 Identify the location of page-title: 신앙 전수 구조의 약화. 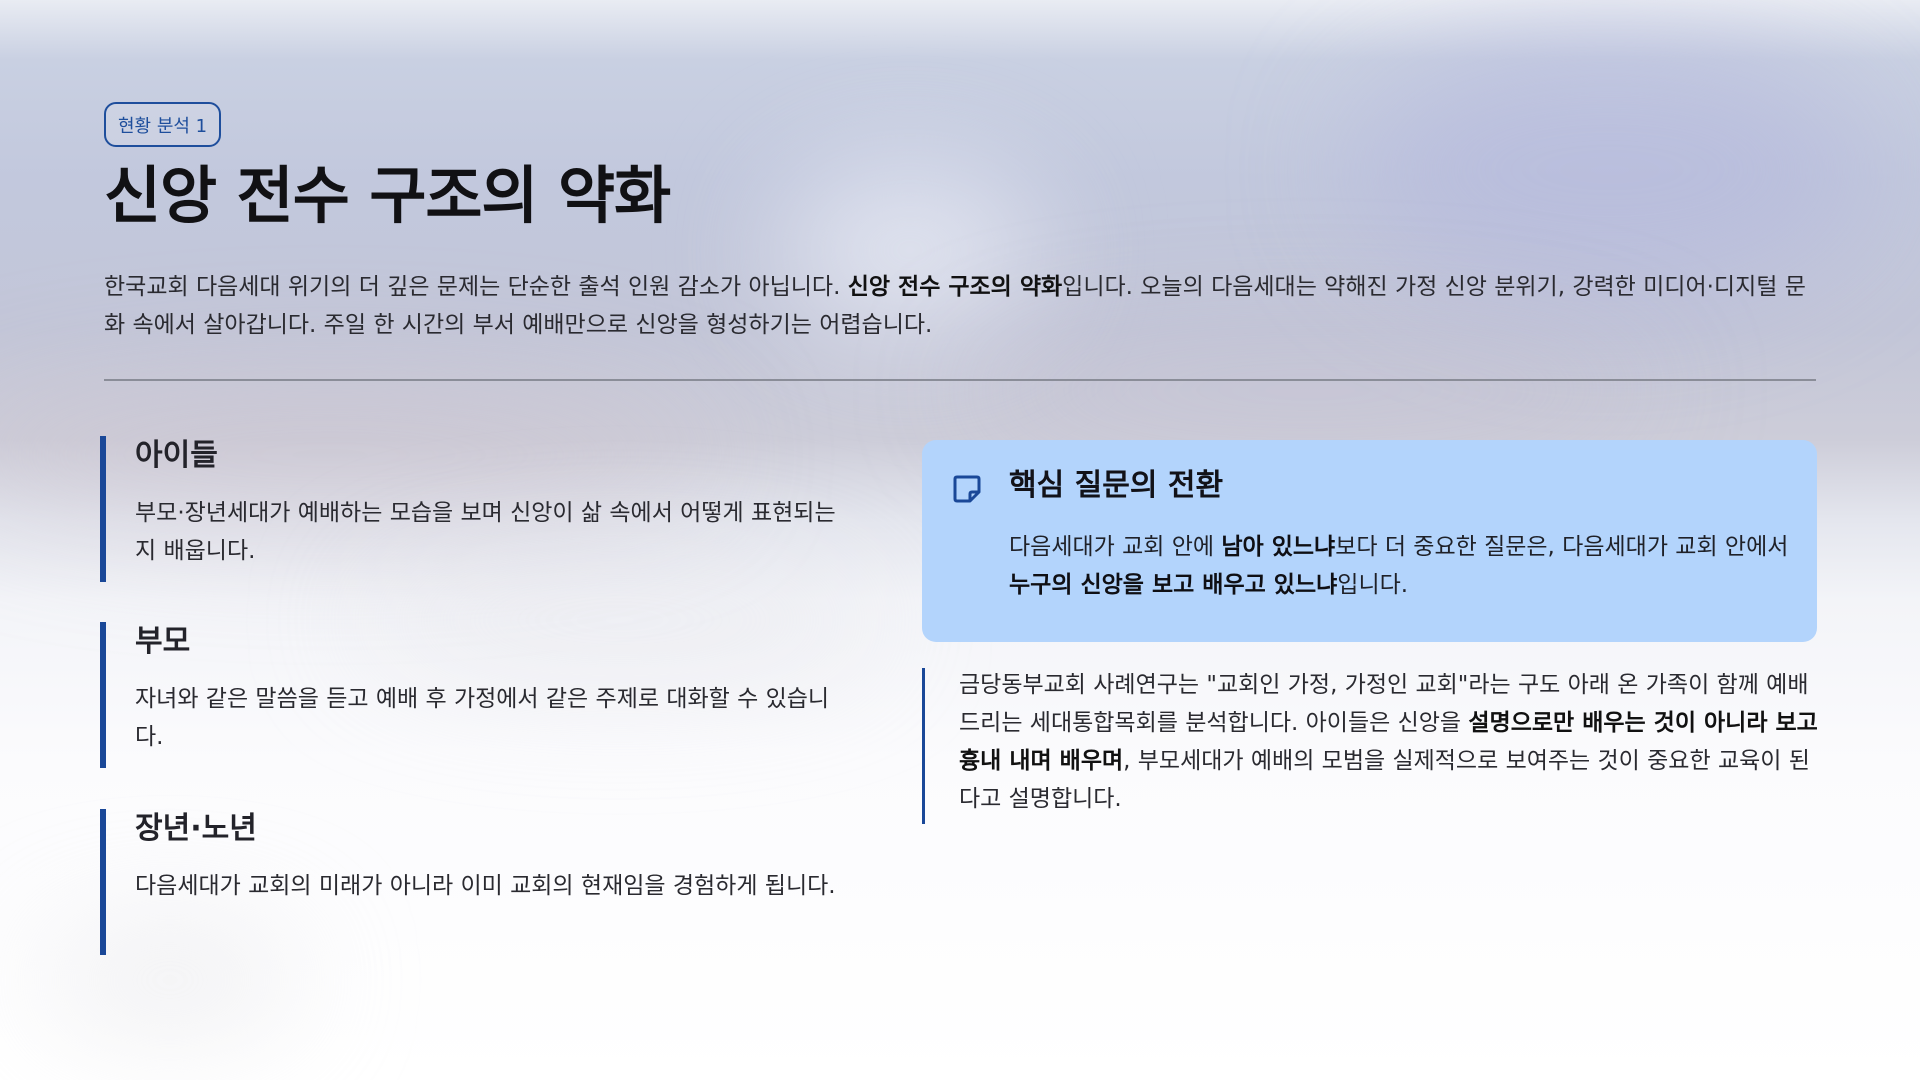
(387, 195).